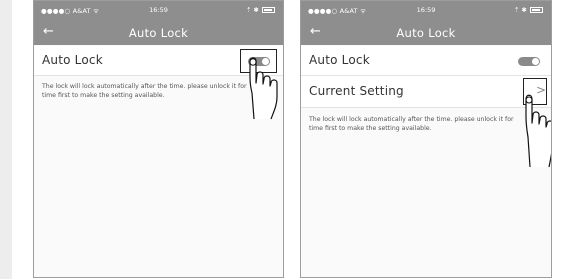  Describe the element at coordinates (535, 61) in the screenshot. I see `toggle-knob` at that location.